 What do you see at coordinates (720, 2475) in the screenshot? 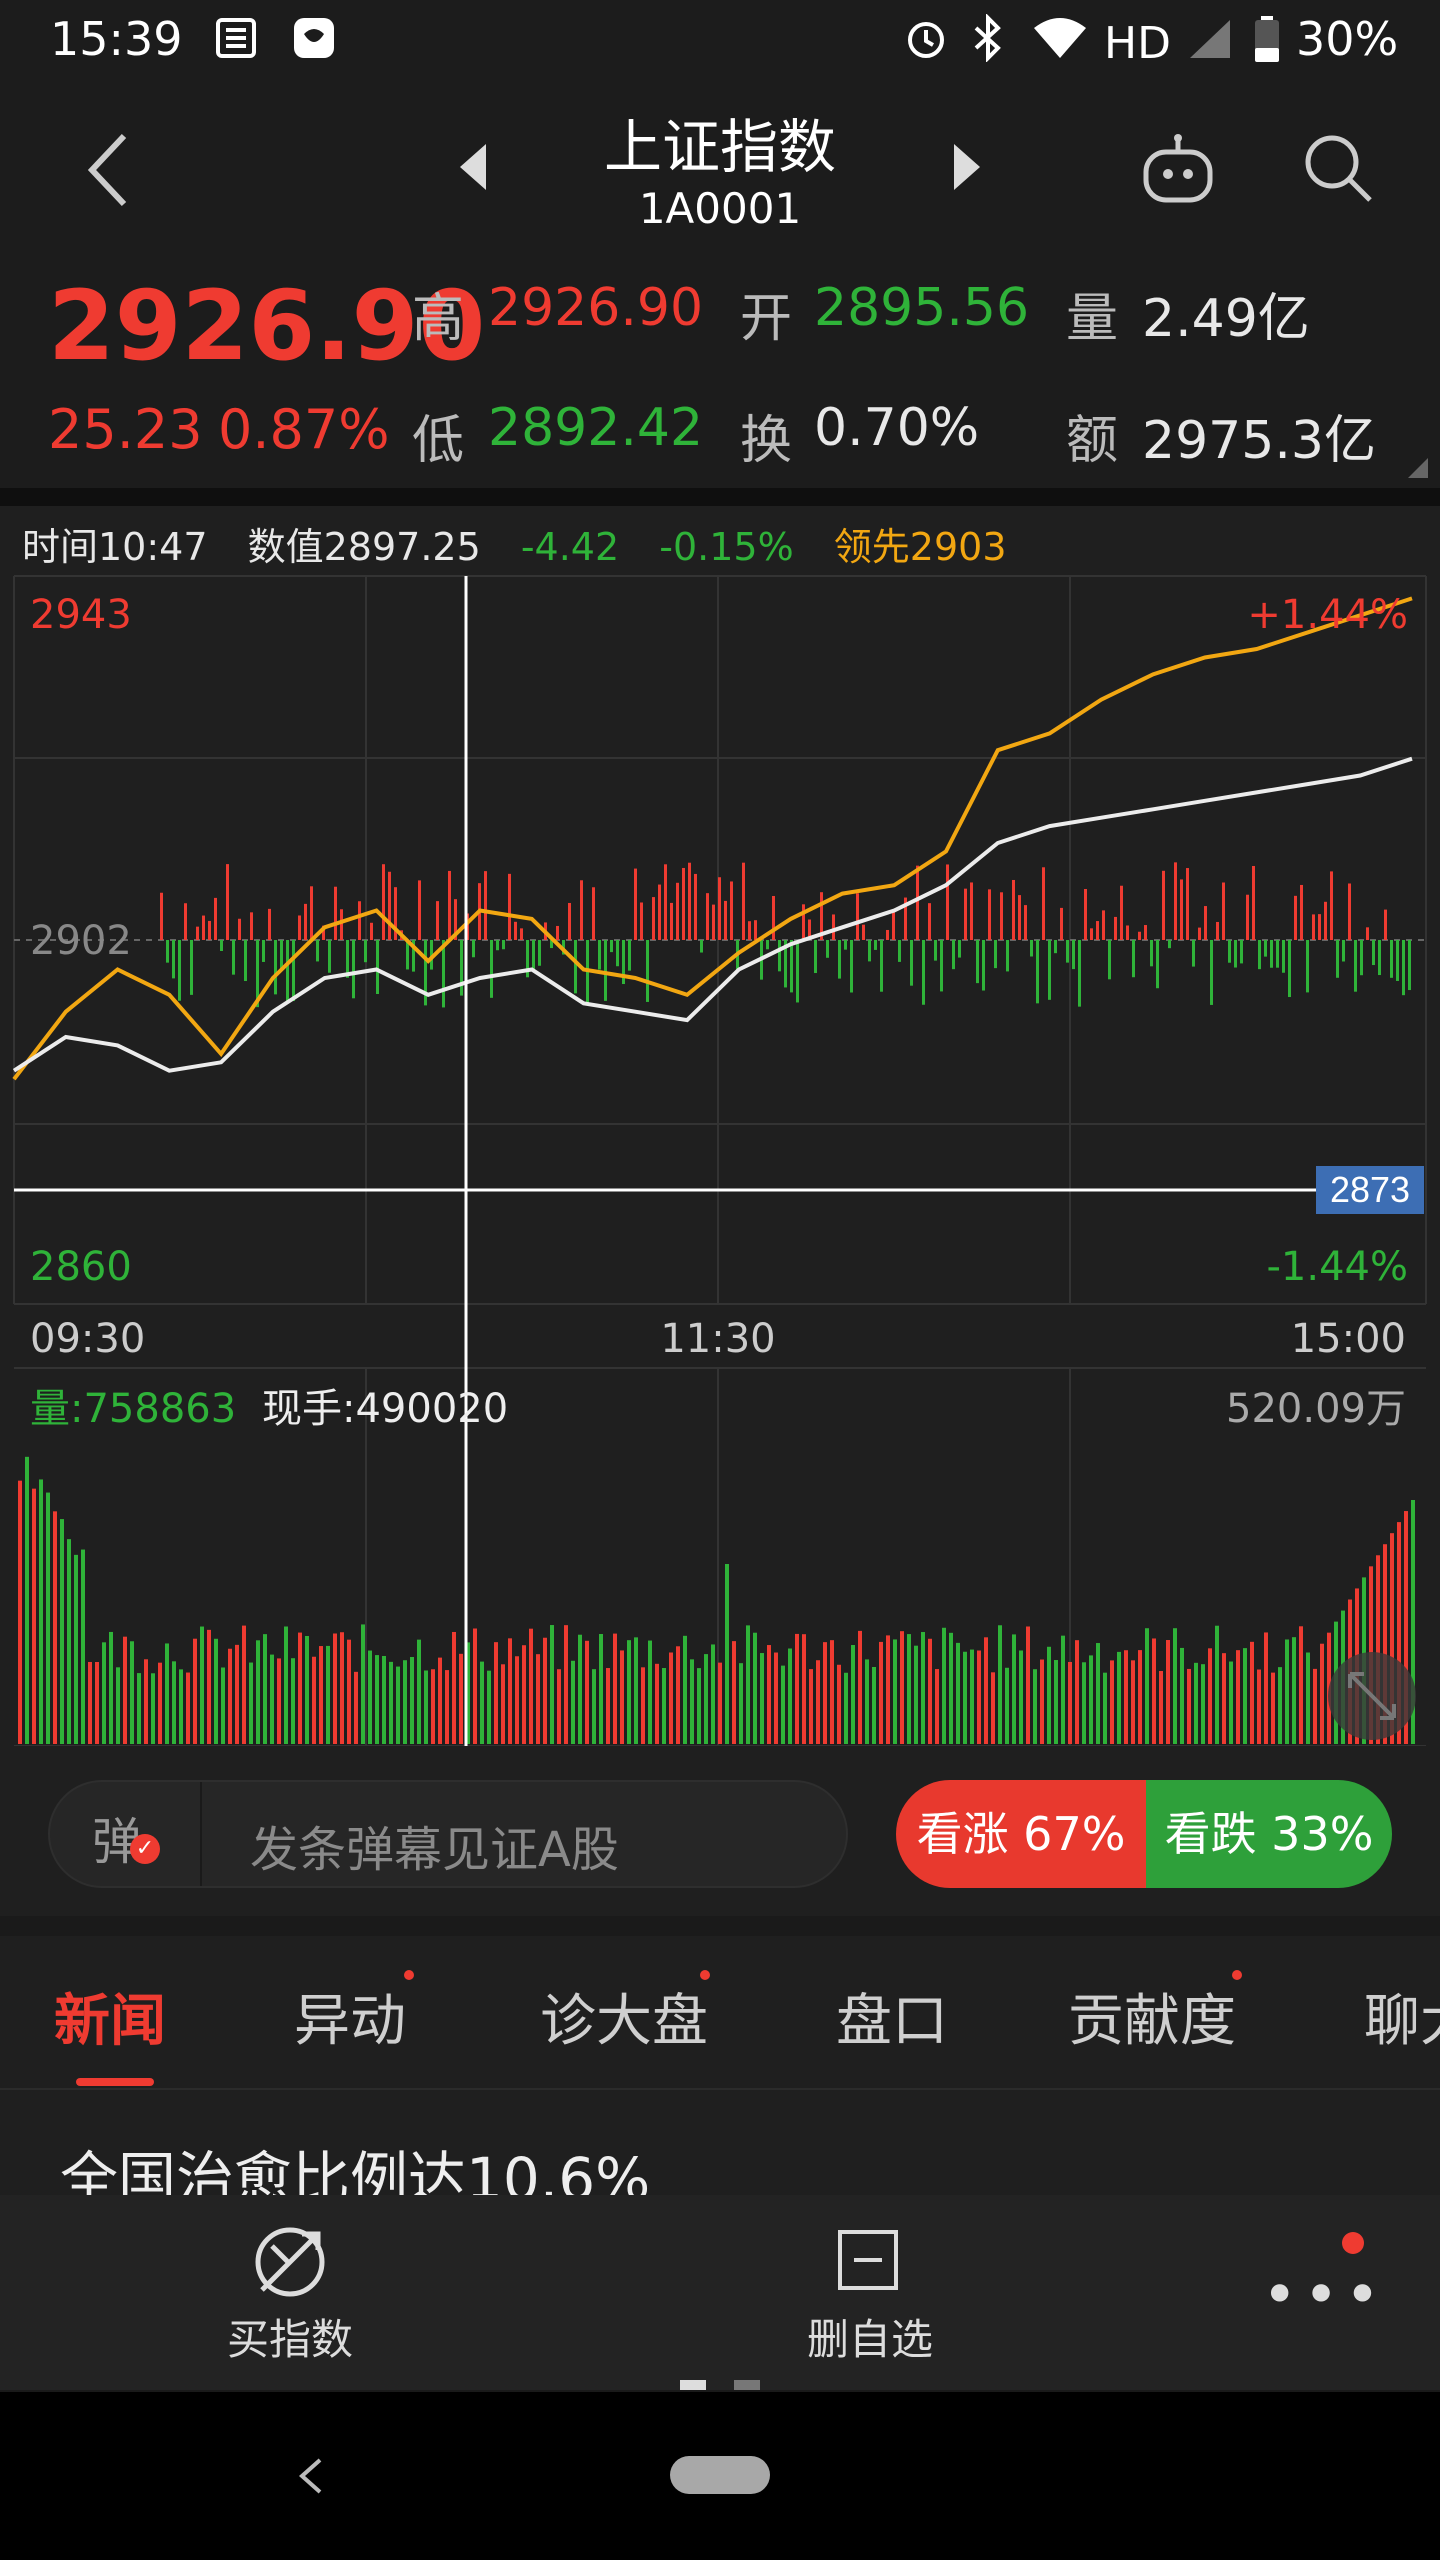
I see `nav-home-button` at bounding box center [720, 2475].